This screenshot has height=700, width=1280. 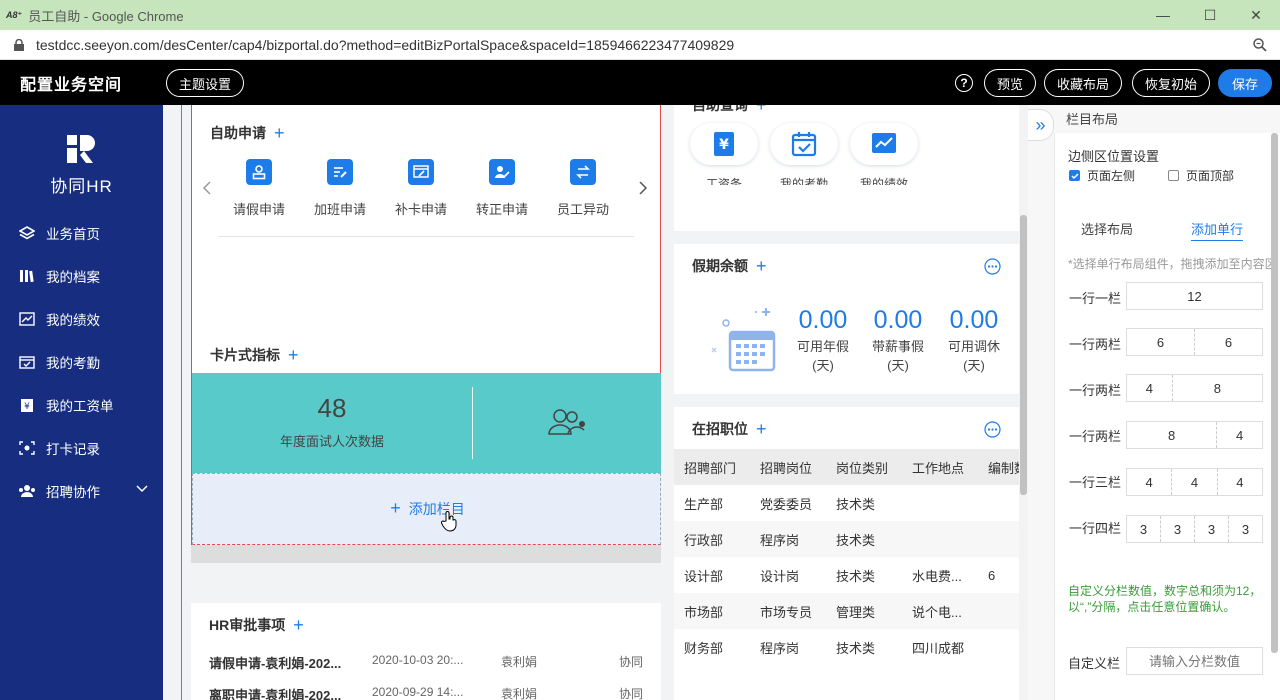 What do you see at coordinates (780, 540) in the screenshot?
I see `table-cell: 程序岗` at bounding box center [780, 540].